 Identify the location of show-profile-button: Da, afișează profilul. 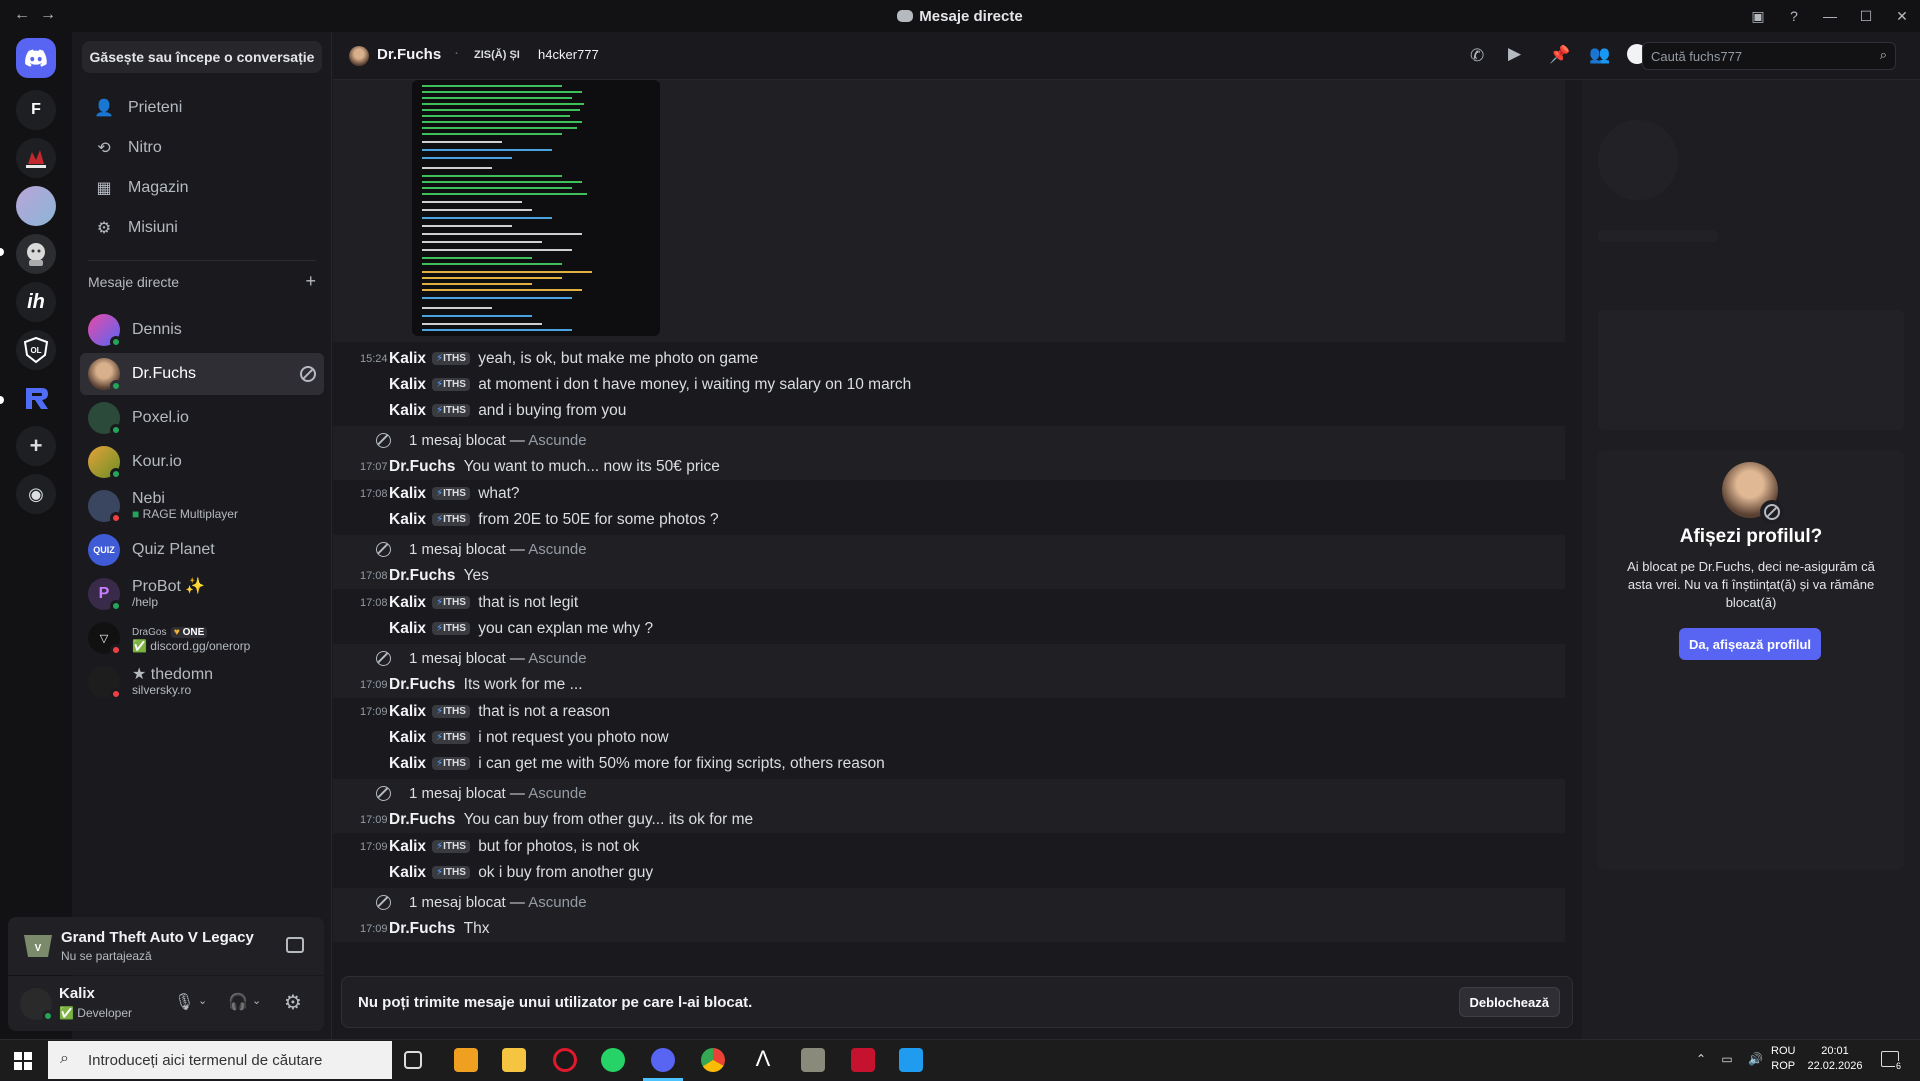
(1750, 644).